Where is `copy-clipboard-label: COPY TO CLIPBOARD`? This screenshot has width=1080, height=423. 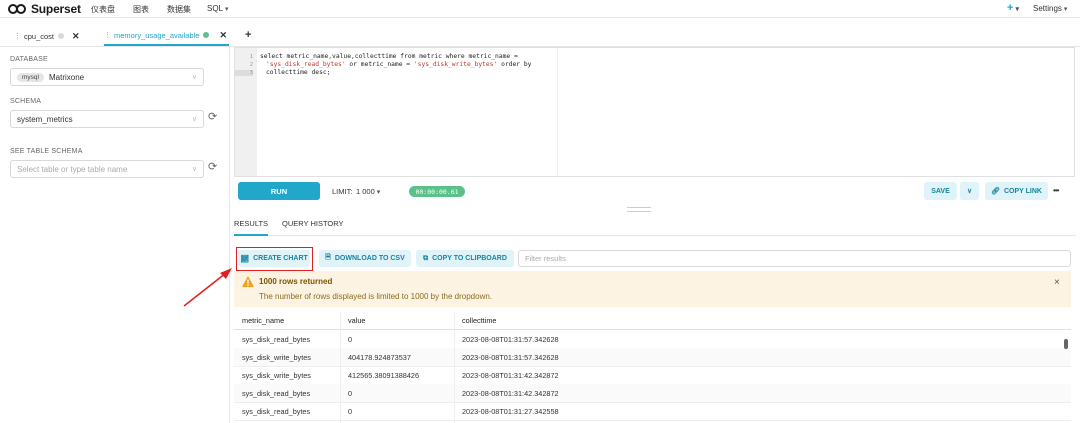
copy-clipboard-label: COPY TO CLIPBOARD is located at coordinates (469, 258).